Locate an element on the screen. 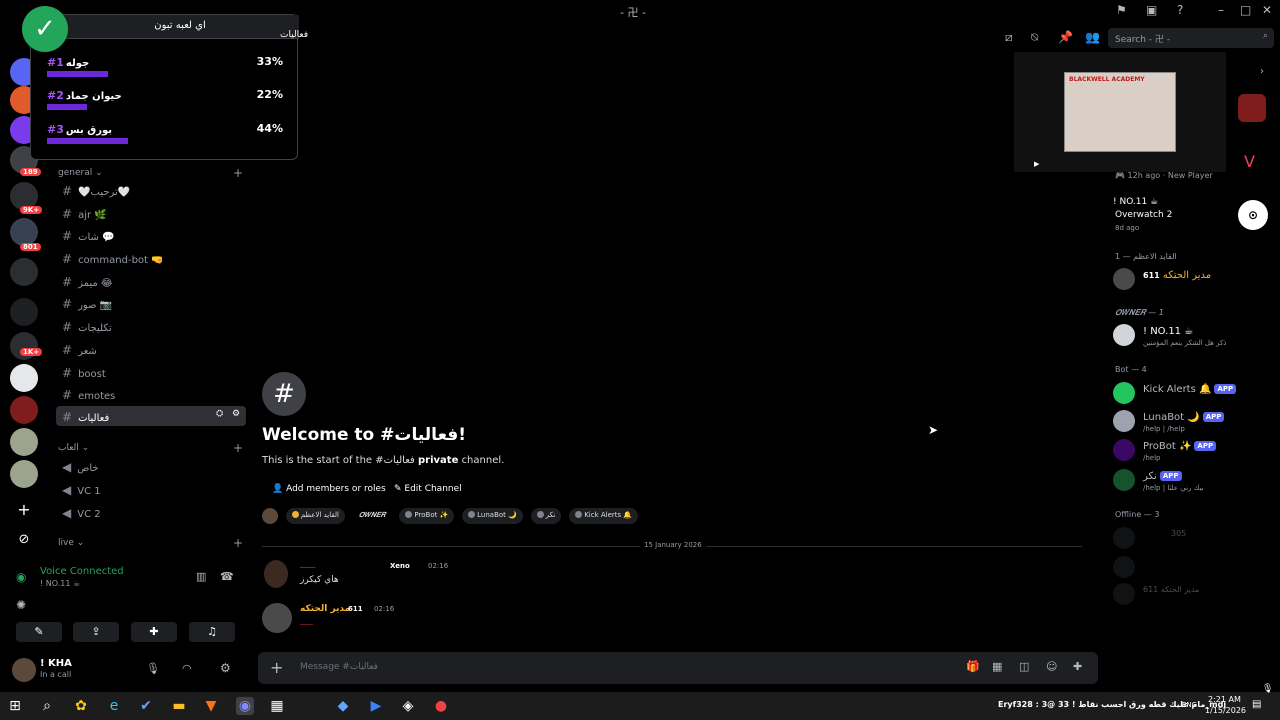  voice-channel-item: ◀ خاص is located at coordinates (151, 466).